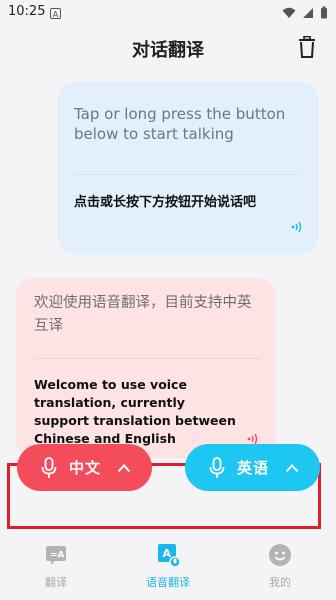  I want to click on trash-icon, so click(307, 47).